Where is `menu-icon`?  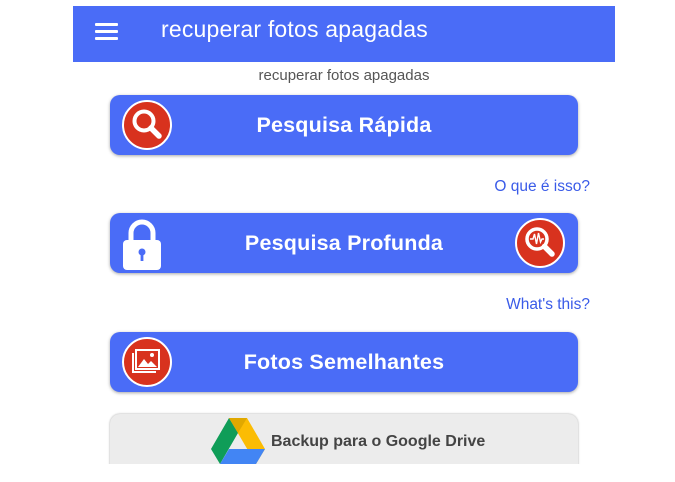 menu-icon is located at coordinates (107, 33).